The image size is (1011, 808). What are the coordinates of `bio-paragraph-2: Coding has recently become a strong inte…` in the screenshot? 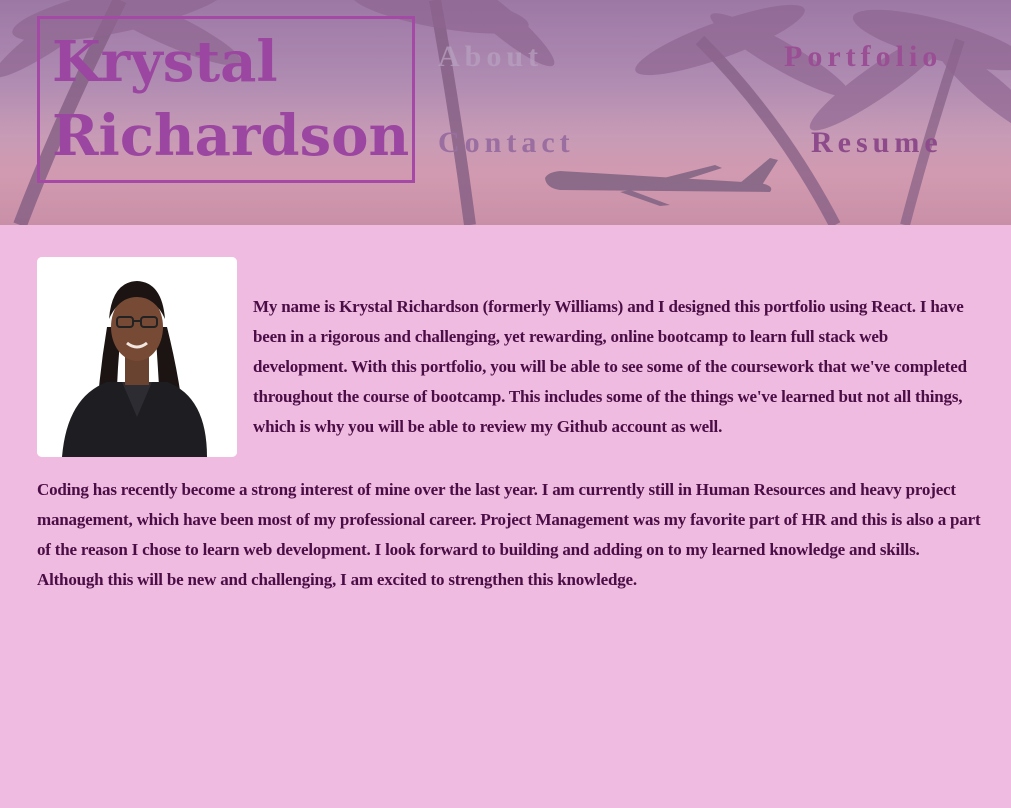 It's located at (509, 534).